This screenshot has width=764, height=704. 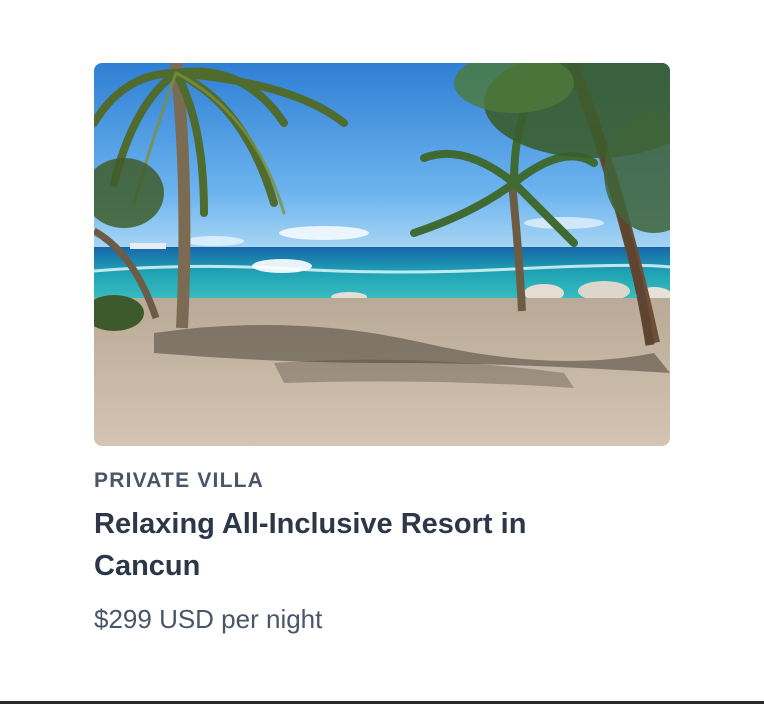 What do you see at coordinates (354, 545) in the screenshot?
I see `listing-title: Relaxing All-Inclusive Resort in Cancun` at bounding box center [354, 545].